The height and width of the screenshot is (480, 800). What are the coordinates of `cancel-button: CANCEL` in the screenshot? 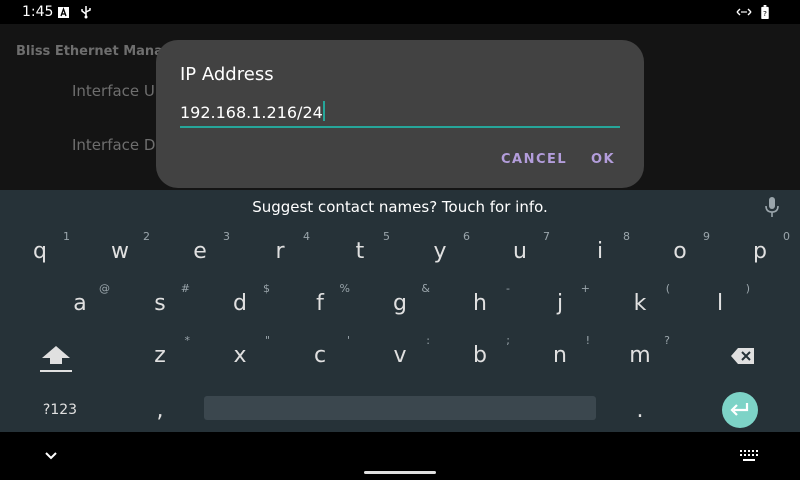 It's located at (534, 159).